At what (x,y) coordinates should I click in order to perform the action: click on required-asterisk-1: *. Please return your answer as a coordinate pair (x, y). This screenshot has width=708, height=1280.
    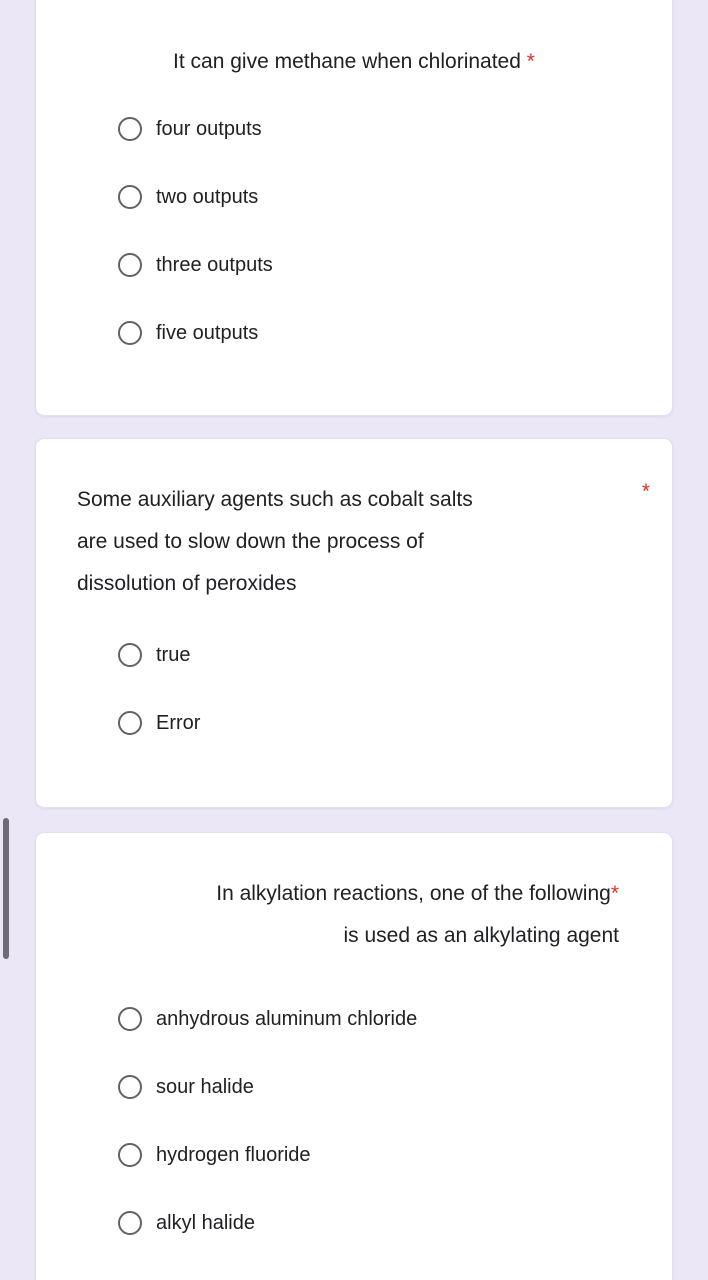
    Looking at the image, I should click on (530, 61).